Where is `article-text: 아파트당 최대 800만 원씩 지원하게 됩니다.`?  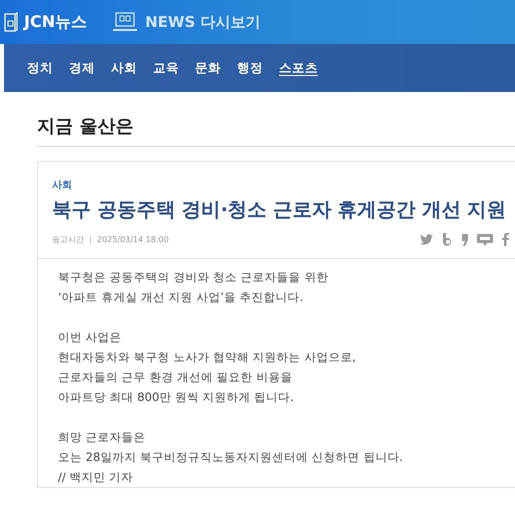 article-text: 아파트당 최대 800만 원씩 지원하게 됩니다. is located at coordinates (176, 397).